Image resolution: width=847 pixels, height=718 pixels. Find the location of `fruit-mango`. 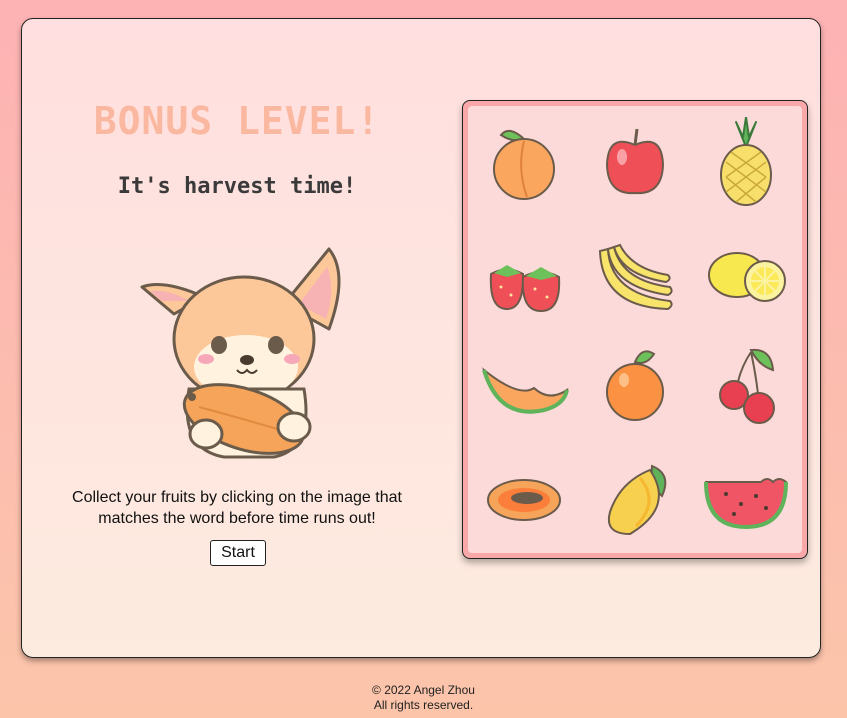

fruit-mango is located at coordinates (634, 497).